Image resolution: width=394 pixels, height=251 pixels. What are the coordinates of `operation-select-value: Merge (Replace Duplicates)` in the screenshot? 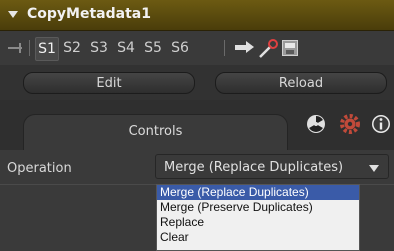 It's located at (254, 167).